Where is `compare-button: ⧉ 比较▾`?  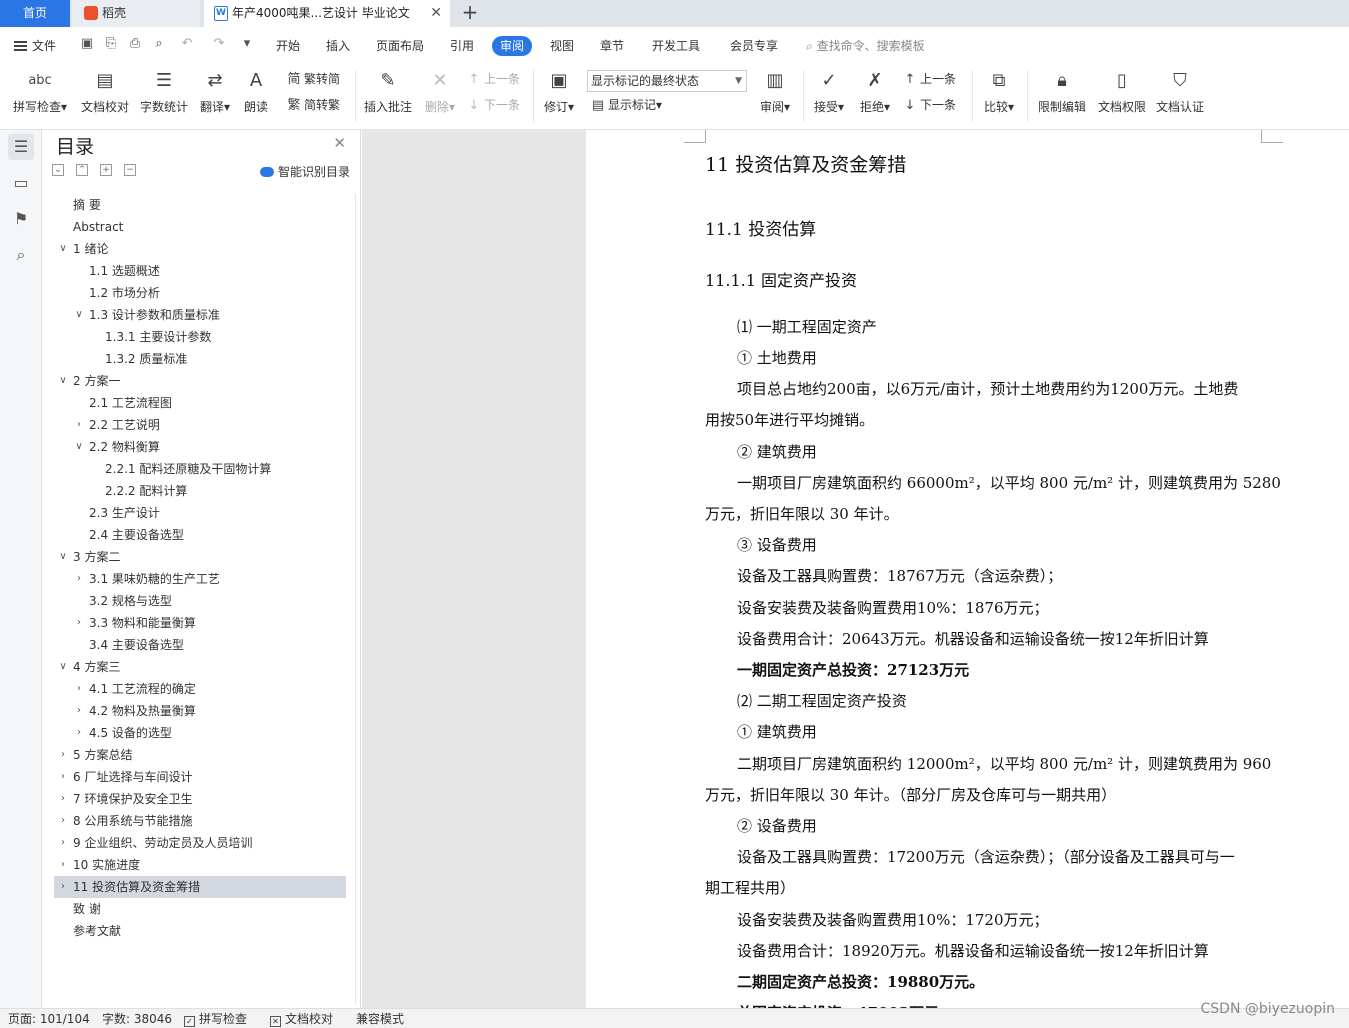
compare-button: ⧉ 比较▾ is located at coordinates (999, 91).